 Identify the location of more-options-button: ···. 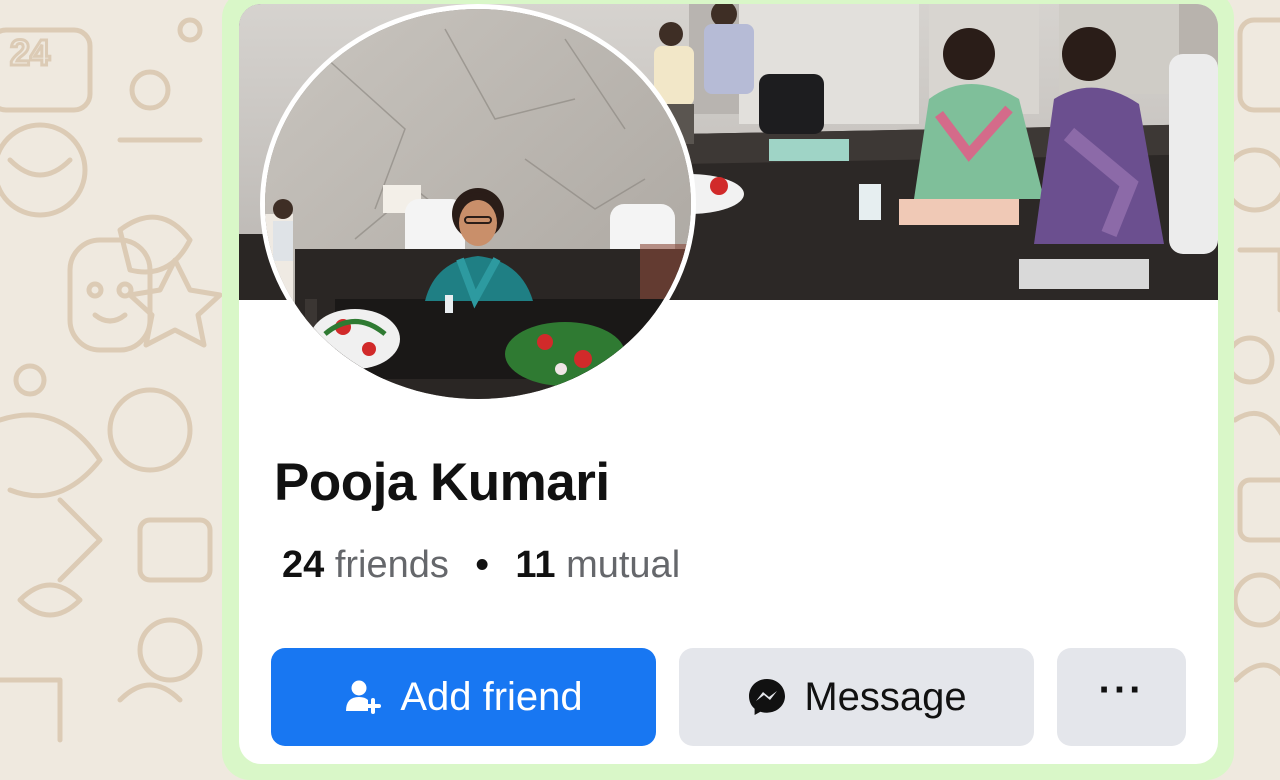
(1121, 697).